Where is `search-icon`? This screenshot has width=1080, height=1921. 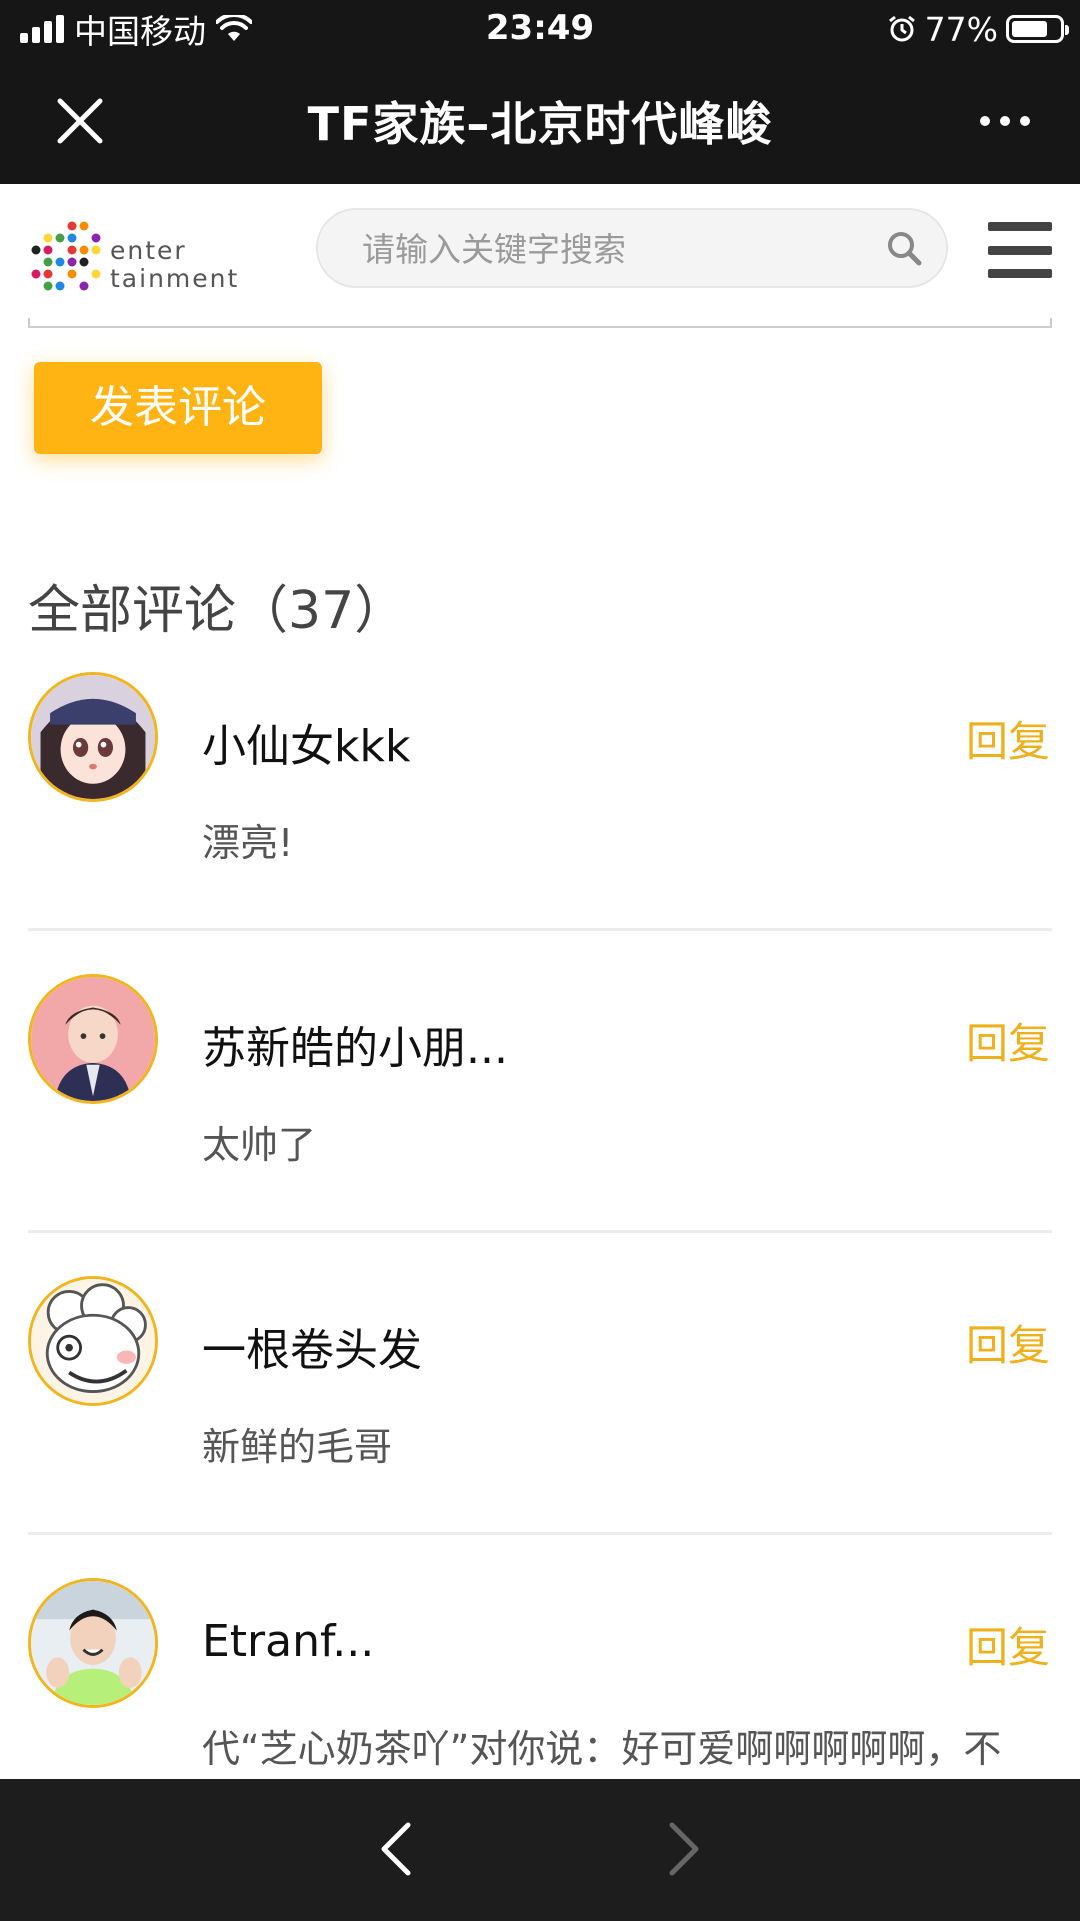 search-icon is located at coordinates (904, 248).